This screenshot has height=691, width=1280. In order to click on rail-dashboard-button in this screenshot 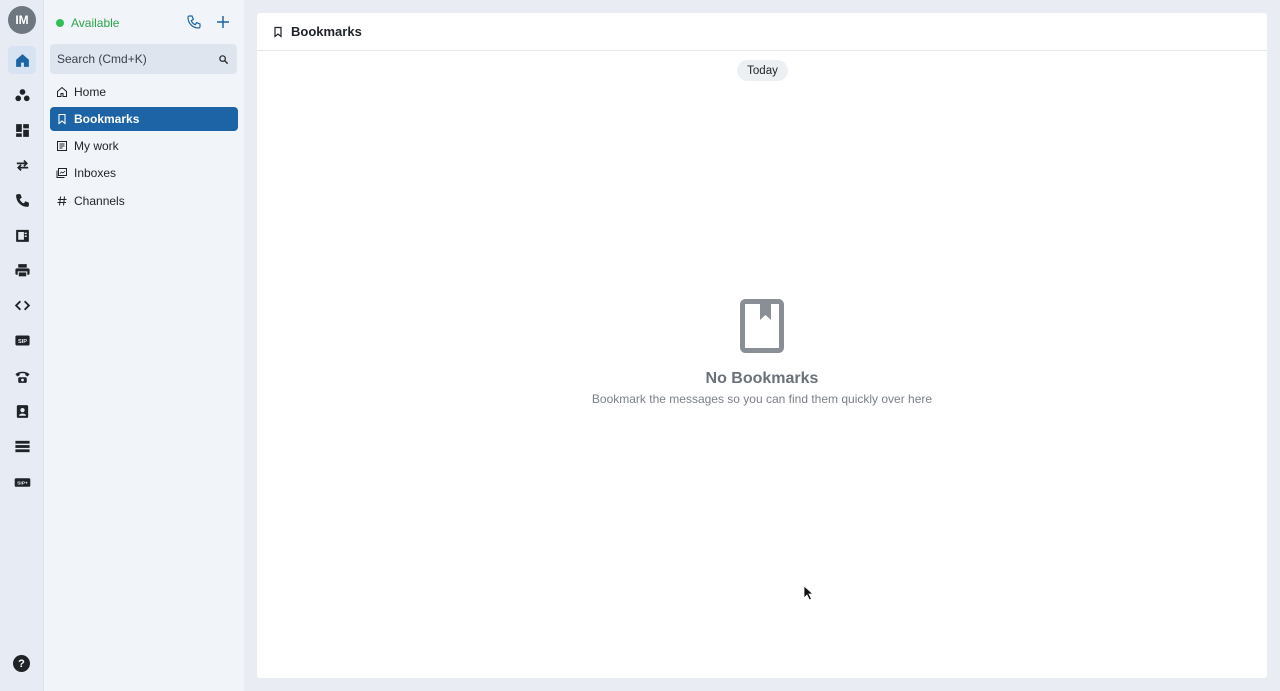, I will do `click(22, 130)`.